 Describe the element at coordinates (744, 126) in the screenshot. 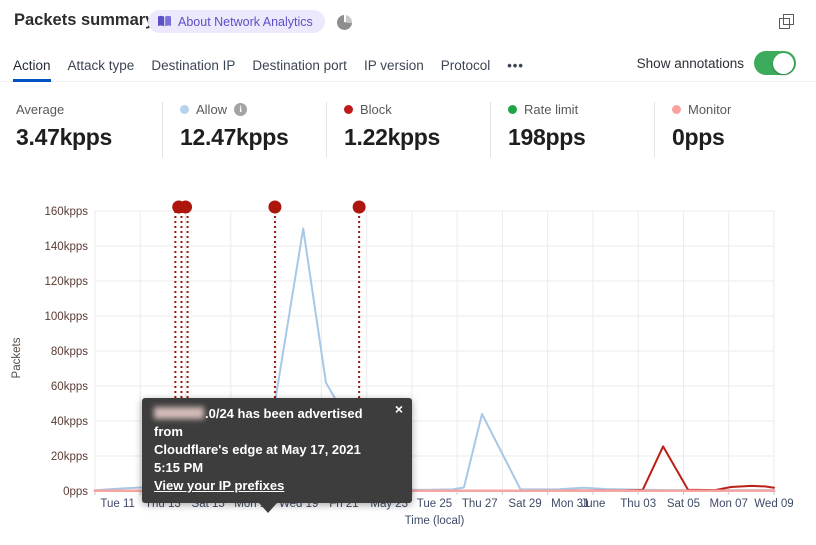

I see `stat-monitor: Monitor 0pps` at that location.